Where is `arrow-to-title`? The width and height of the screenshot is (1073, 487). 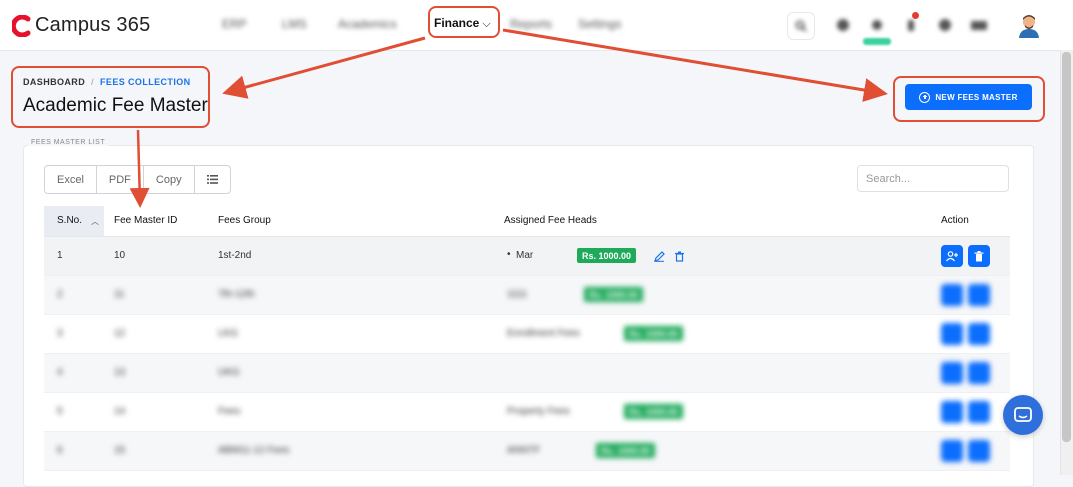 arrow-to-title is located at coordinates (324, 67).